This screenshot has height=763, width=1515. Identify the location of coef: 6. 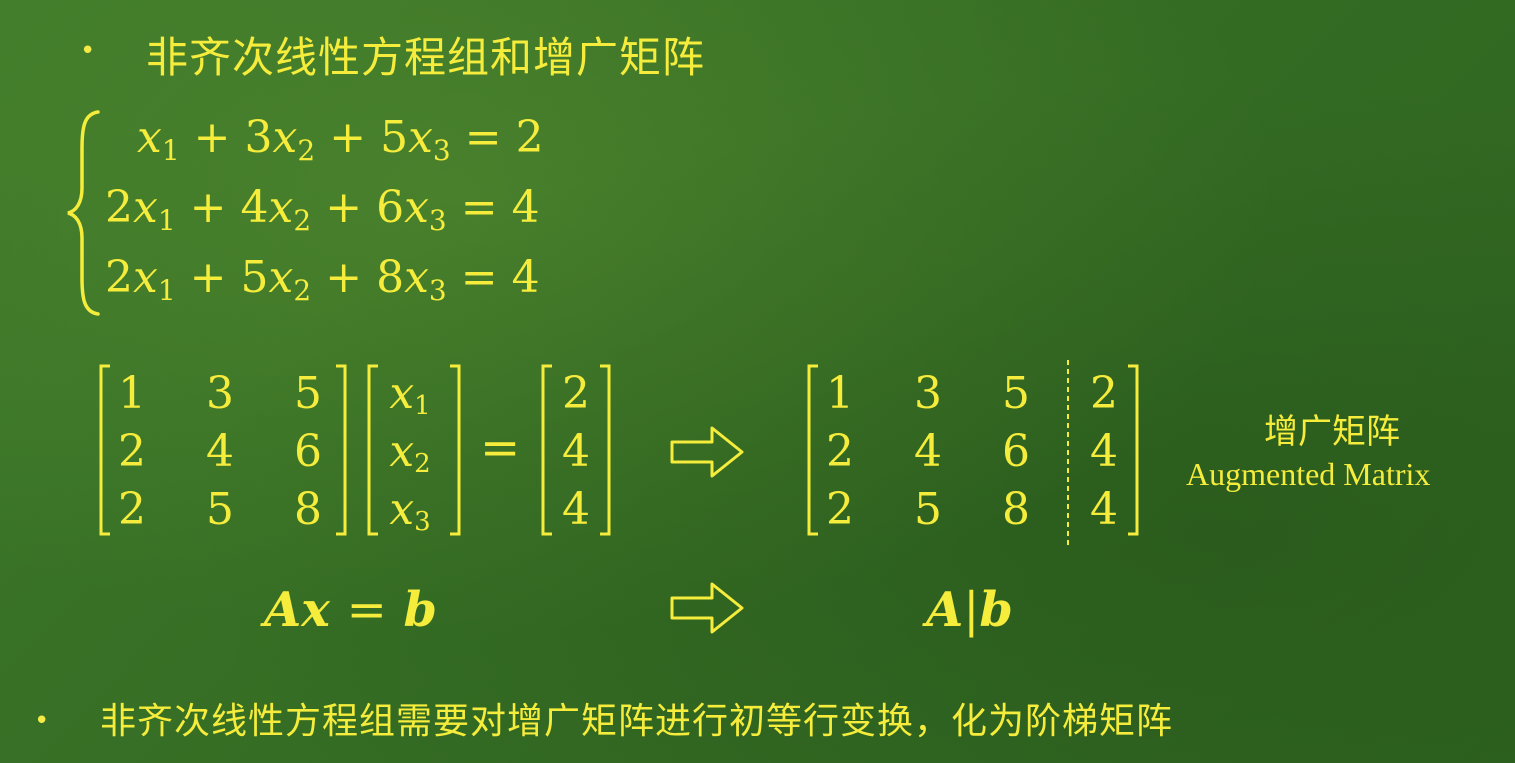
(390, 207).